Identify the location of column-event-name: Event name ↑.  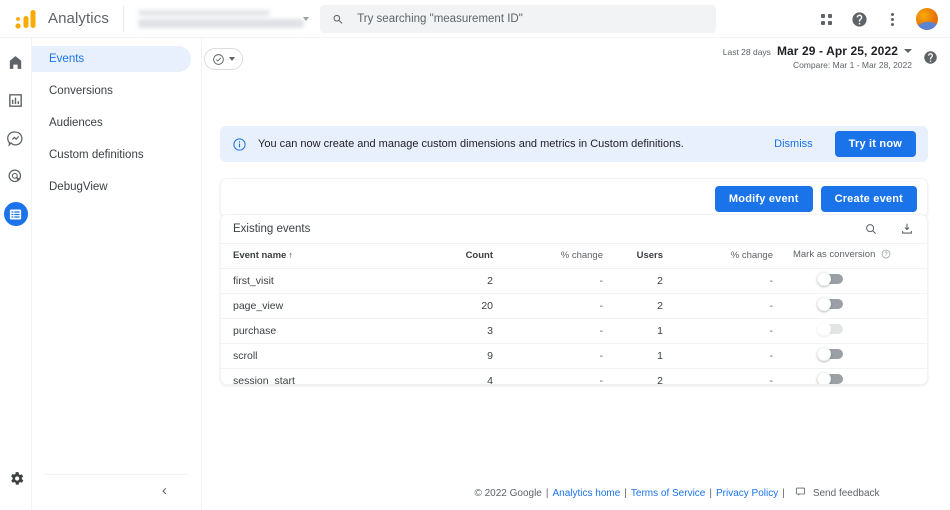
(330, 256).